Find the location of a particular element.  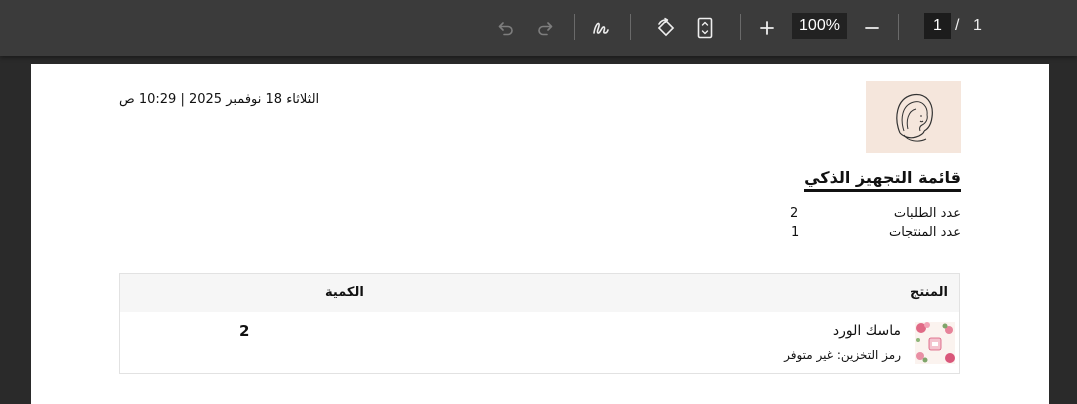

fit-page-icon is located at coordinates (705, 28).